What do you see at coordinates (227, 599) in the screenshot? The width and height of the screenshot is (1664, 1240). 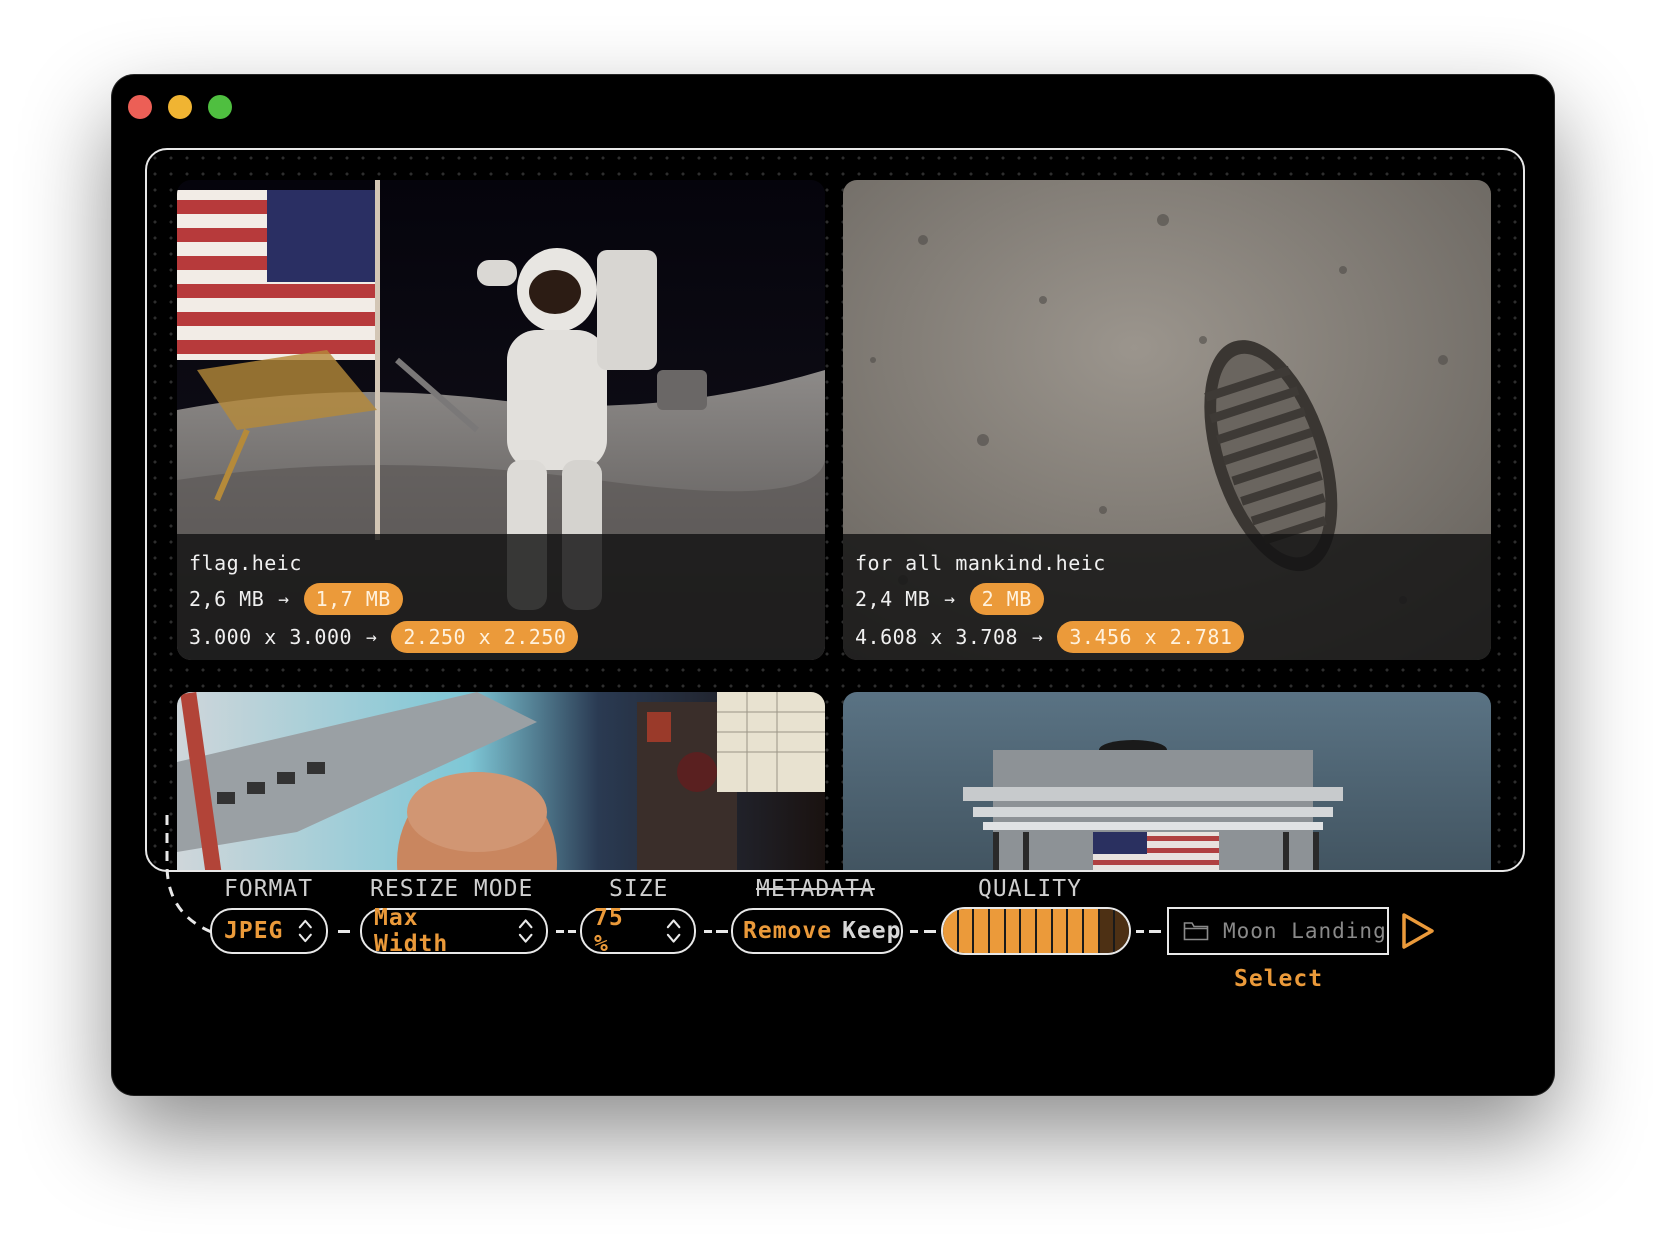 I see `original-size: 2,6 MB` at bounding box center [227, 599].